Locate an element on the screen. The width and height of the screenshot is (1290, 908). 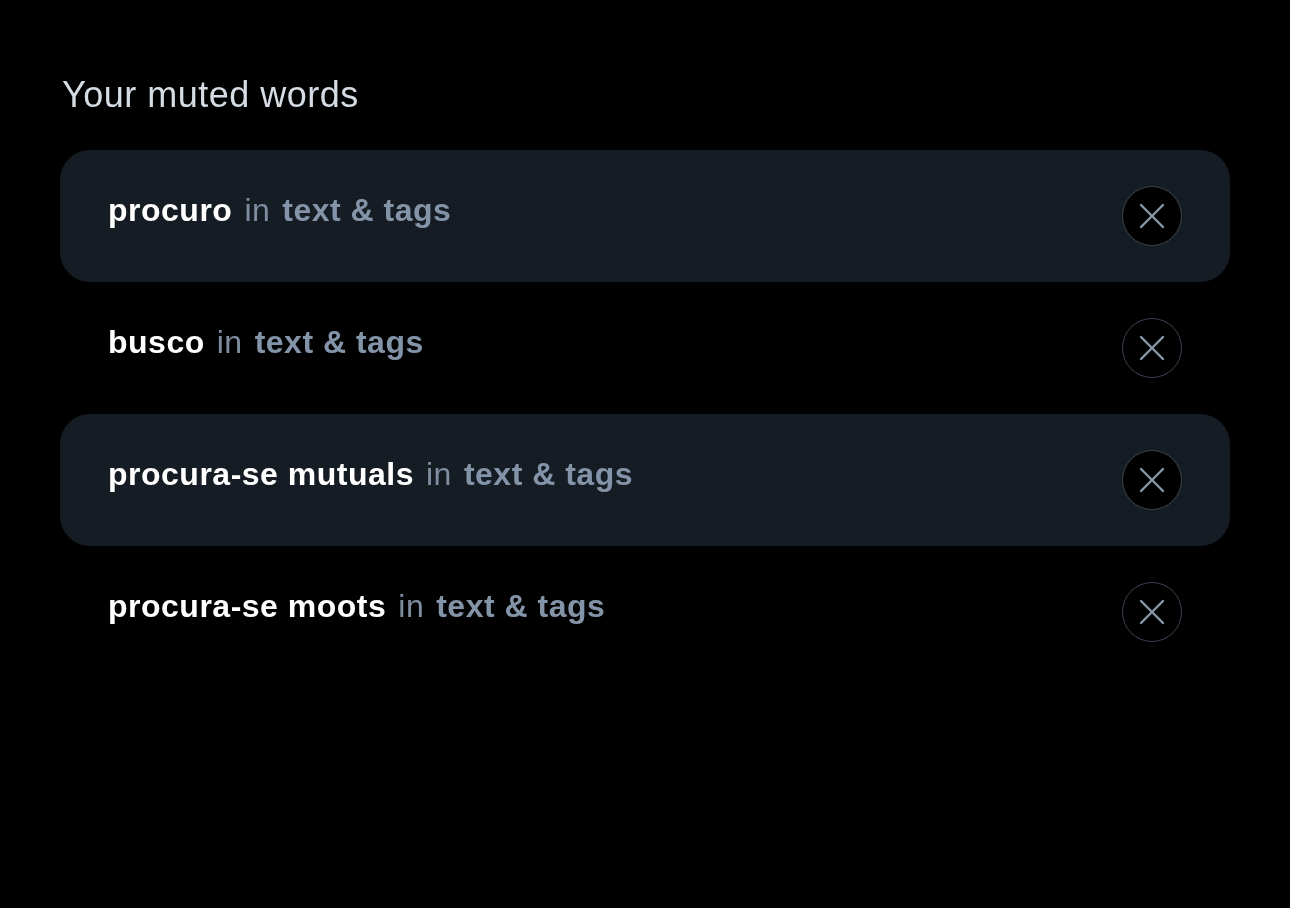
muted-word: procura-se moots is located at coordinates (247, 606).